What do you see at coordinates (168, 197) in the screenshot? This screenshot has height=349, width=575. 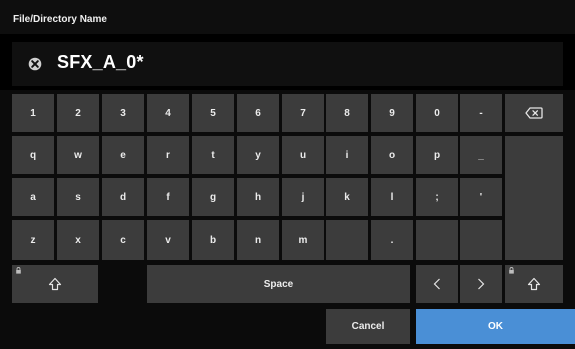 I see `key-f: f` at bounding box center [168, 197].